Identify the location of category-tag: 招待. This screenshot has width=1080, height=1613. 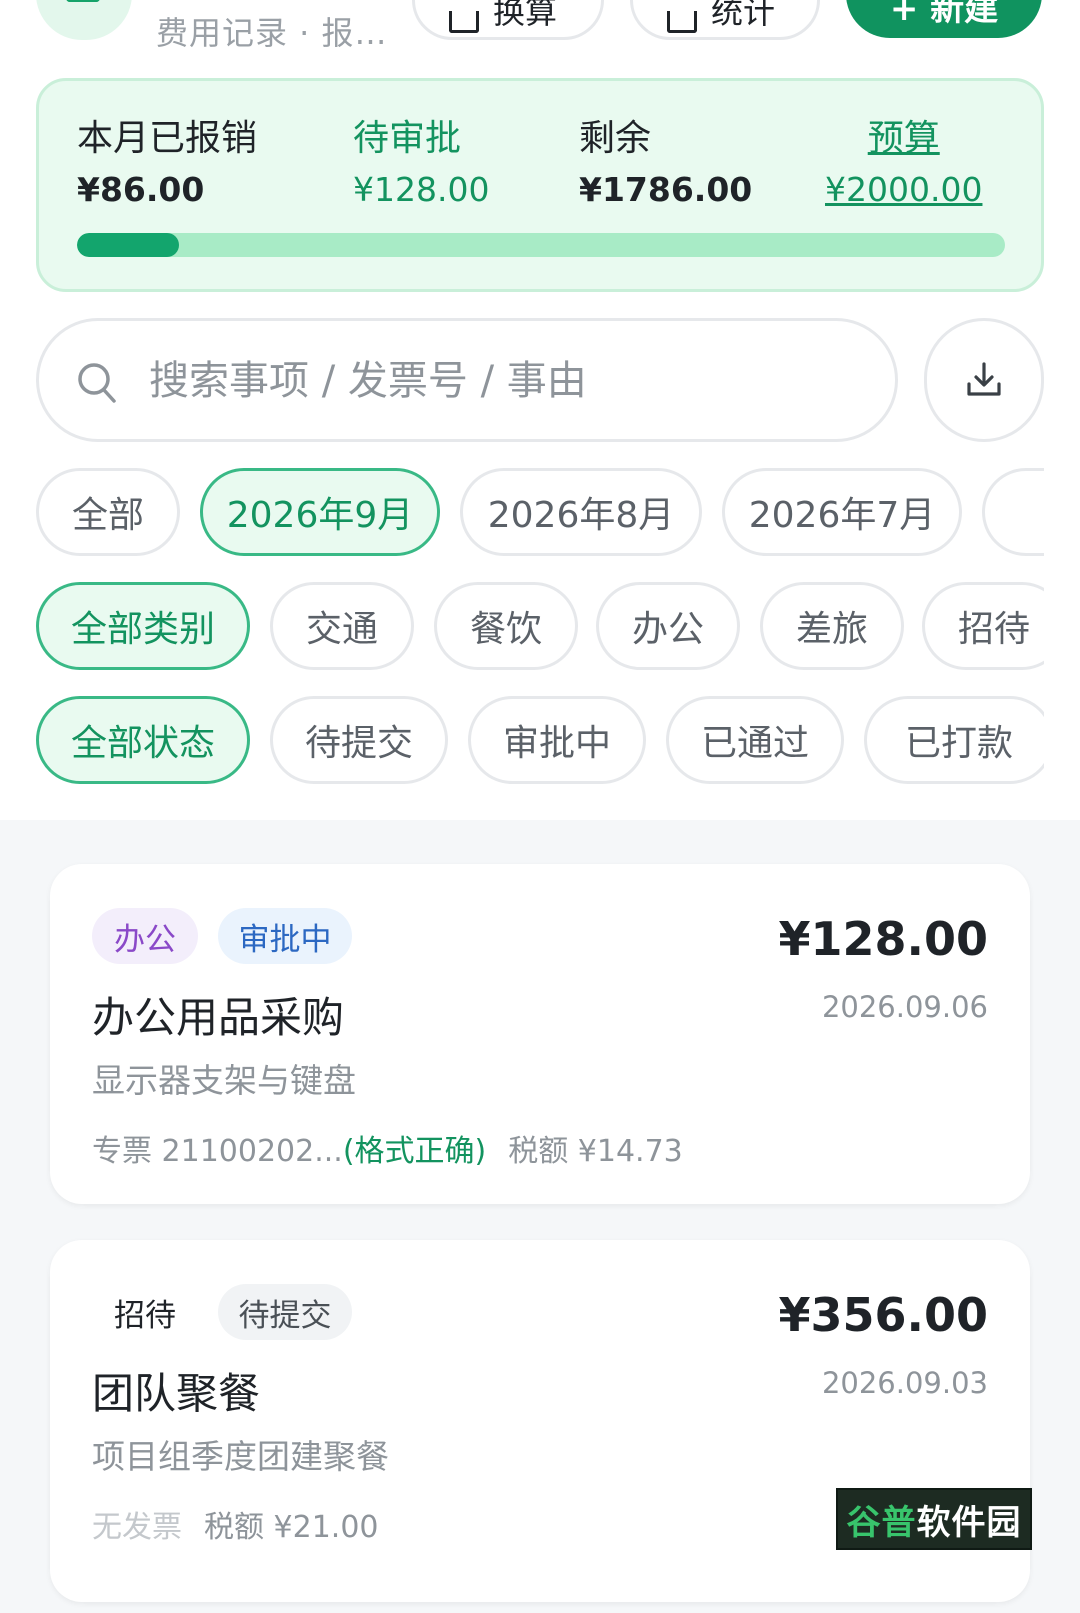
(145, 1315).